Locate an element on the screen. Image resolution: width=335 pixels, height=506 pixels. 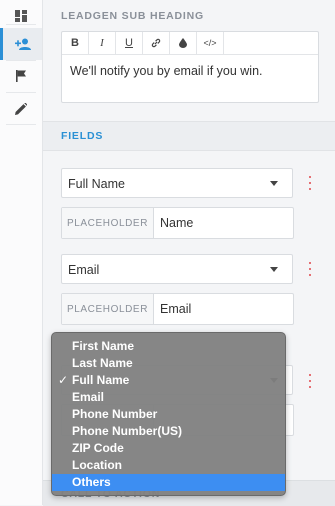
dropdown-option: First Name is located at coordinates (168, 346).